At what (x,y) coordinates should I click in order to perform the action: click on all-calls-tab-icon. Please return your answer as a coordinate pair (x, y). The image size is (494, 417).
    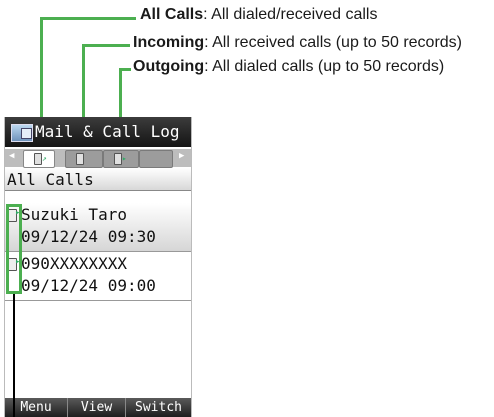
    Looking at the image, I should click on (38, 159).